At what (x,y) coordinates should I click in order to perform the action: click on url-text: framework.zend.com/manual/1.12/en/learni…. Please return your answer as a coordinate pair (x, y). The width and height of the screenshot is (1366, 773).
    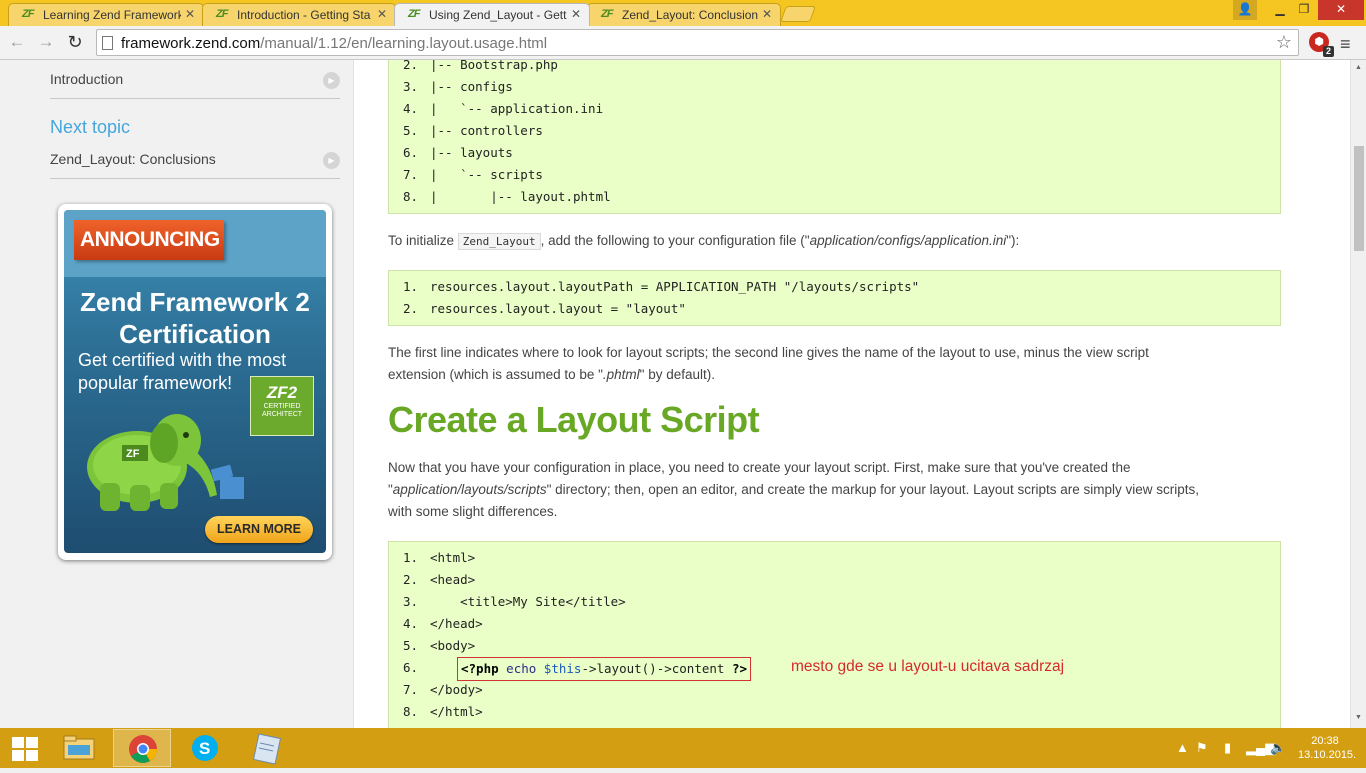
    Looking at the image, I should click on (334, 43).